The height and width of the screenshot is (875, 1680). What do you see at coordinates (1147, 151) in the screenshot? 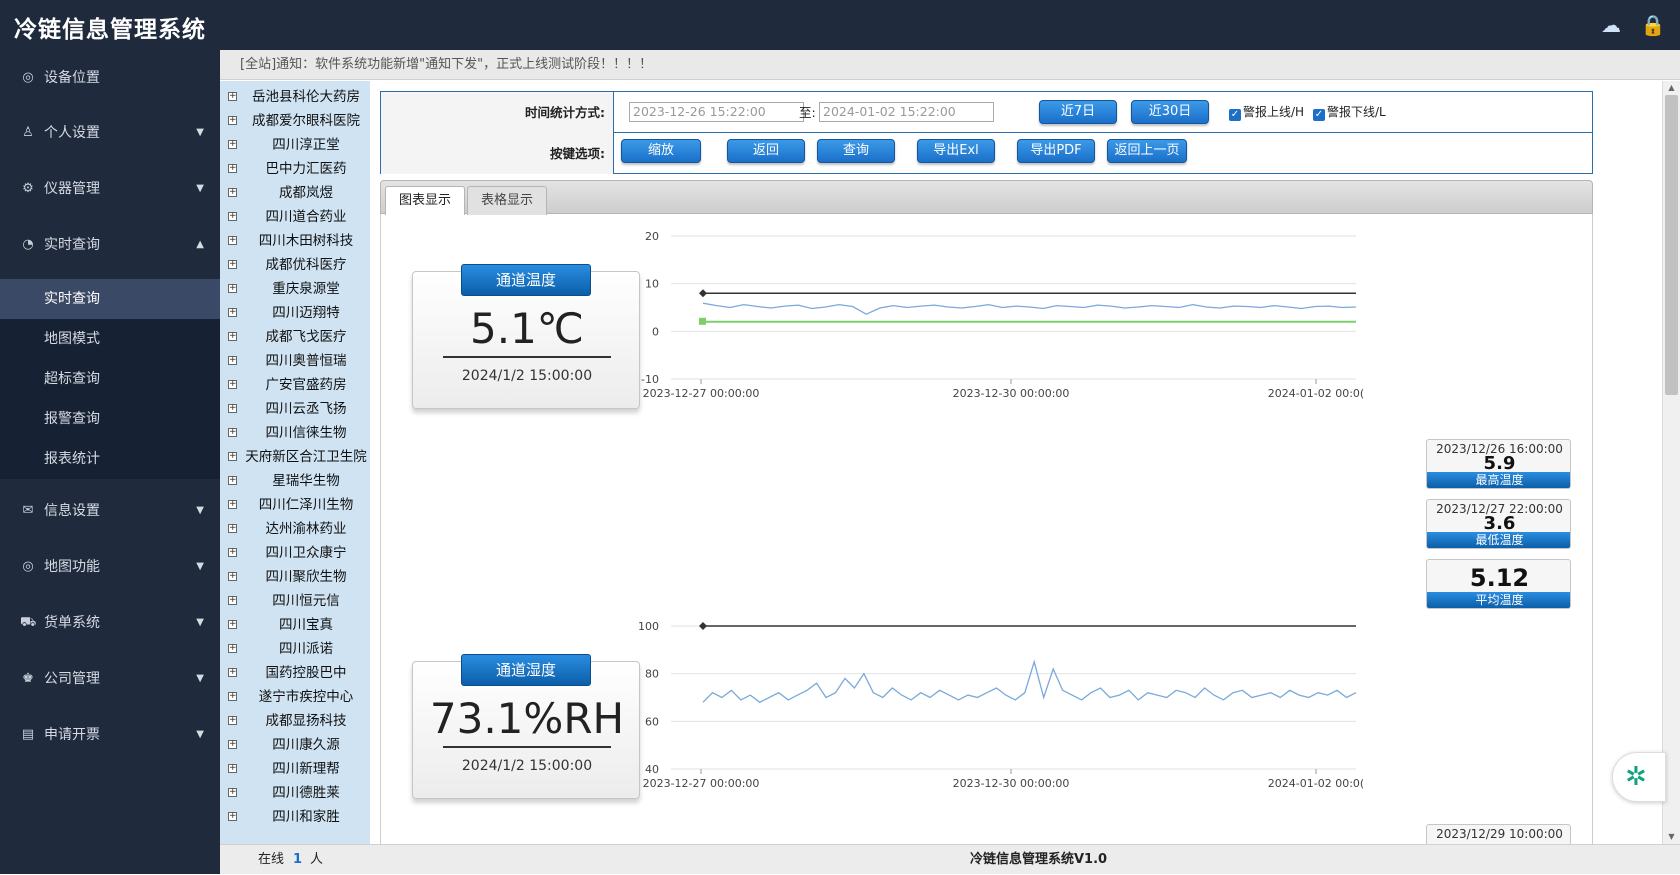
I see `return-previous-page-button: 返回上一页` at bounding box center [1147, 151].